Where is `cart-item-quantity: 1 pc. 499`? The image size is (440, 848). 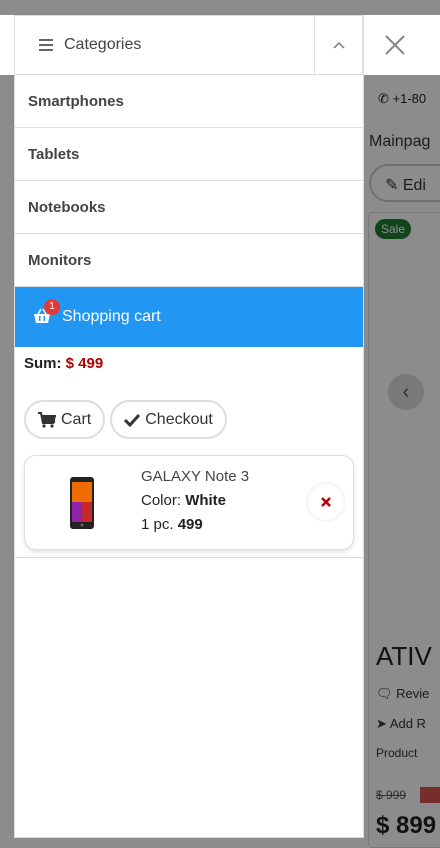
cart-item-quantity: 1 pc. 499 is located at coordinates (172, 524).